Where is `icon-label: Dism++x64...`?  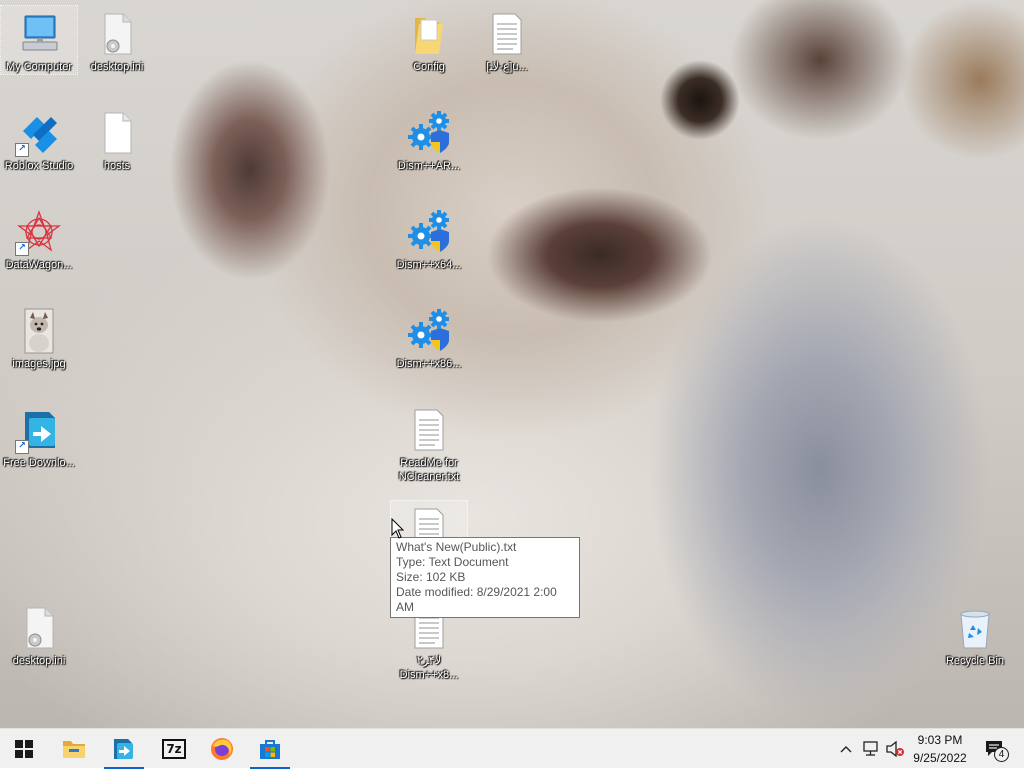 icon-label: Dism++x64... is located at coordinates (429, 265).